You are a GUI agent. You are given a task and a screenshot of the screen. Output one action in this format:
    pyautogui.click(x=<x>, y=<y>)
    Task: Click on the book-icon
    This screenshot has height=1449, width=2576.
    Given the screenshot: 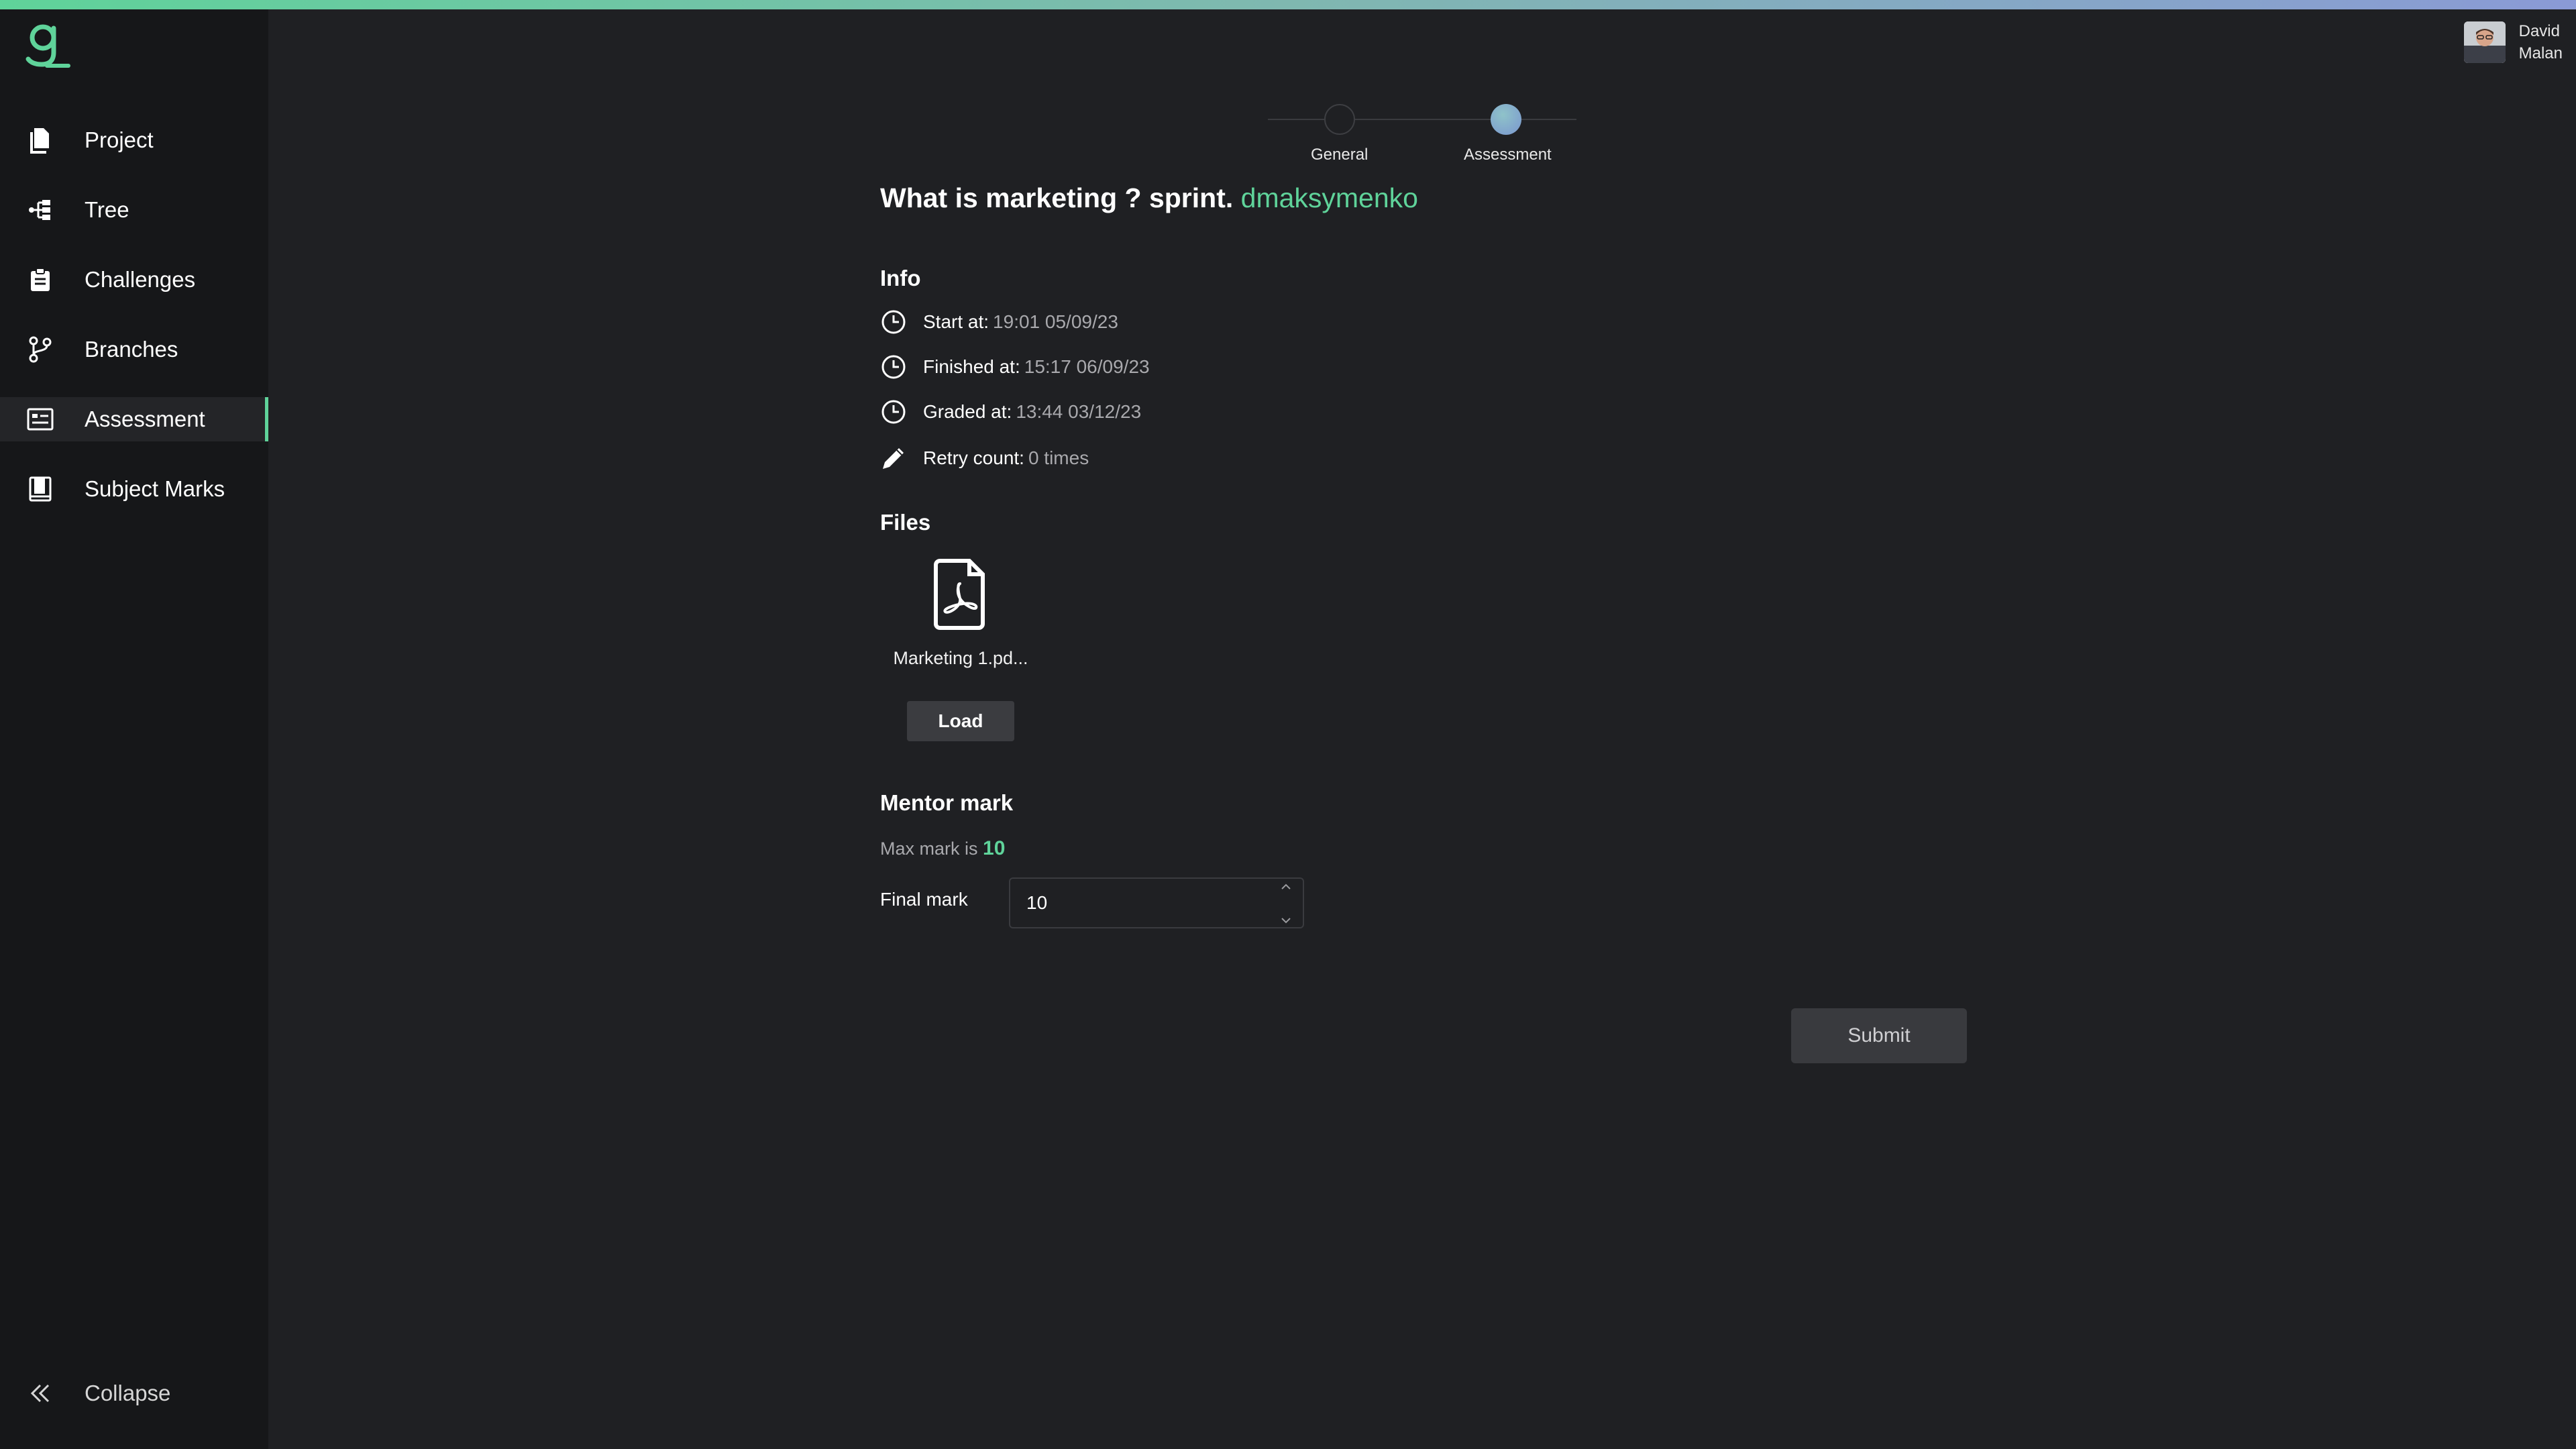 What is the action you would take?
    pyautogui.click(x=40, y=489)
    